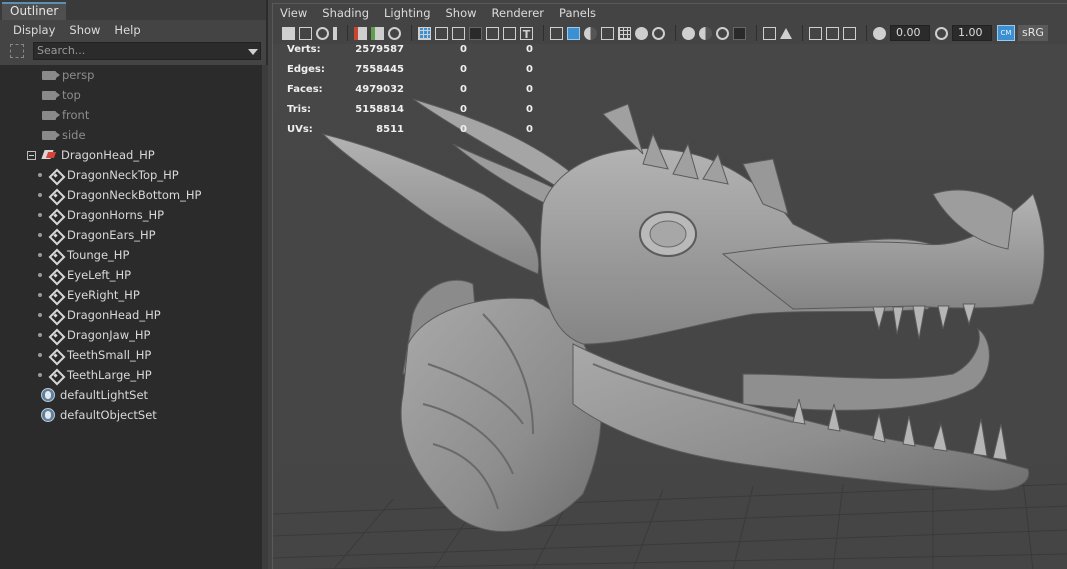 The height and width of the screenshot is (569, 1067). I want to click on outliner-item-mesh: TeethSmall_HP, so click(94, 355).